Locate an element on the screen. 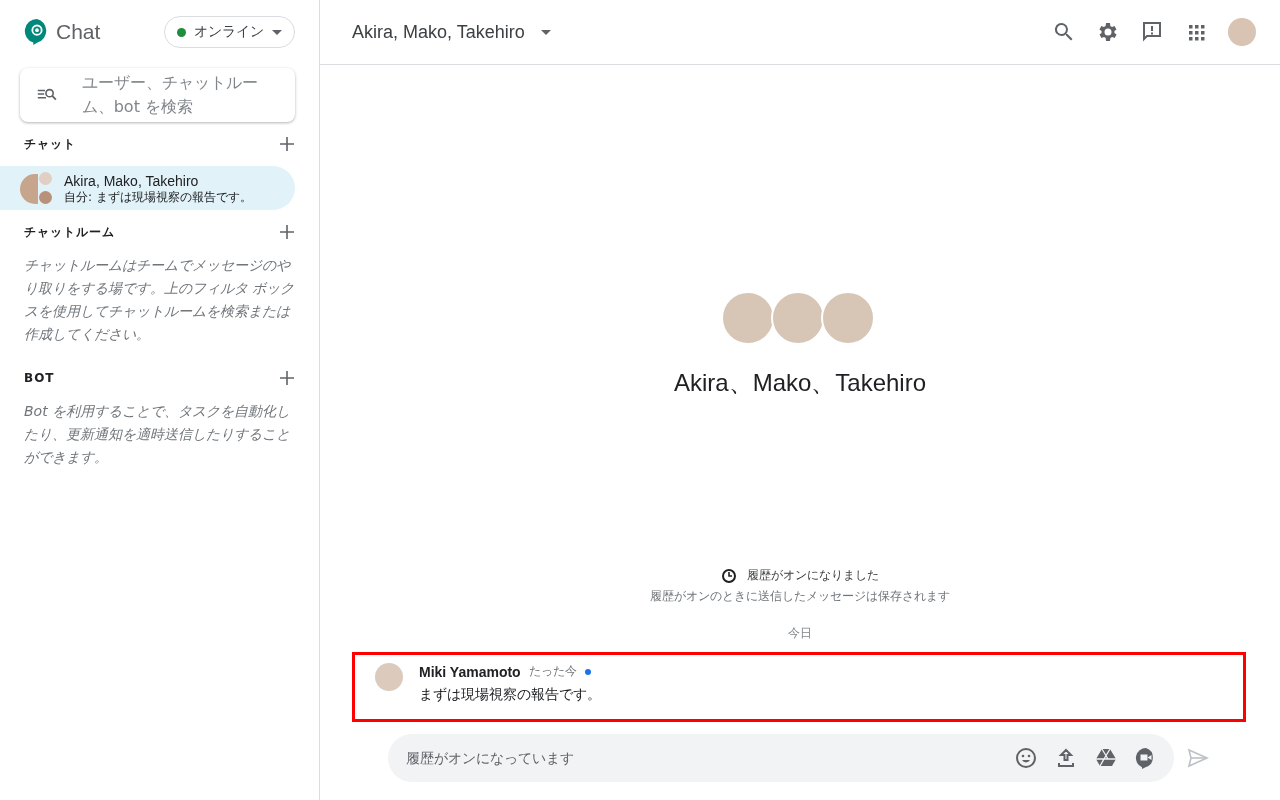  message-field: 履歴がオンになっています is located at coordinates (781, 758).